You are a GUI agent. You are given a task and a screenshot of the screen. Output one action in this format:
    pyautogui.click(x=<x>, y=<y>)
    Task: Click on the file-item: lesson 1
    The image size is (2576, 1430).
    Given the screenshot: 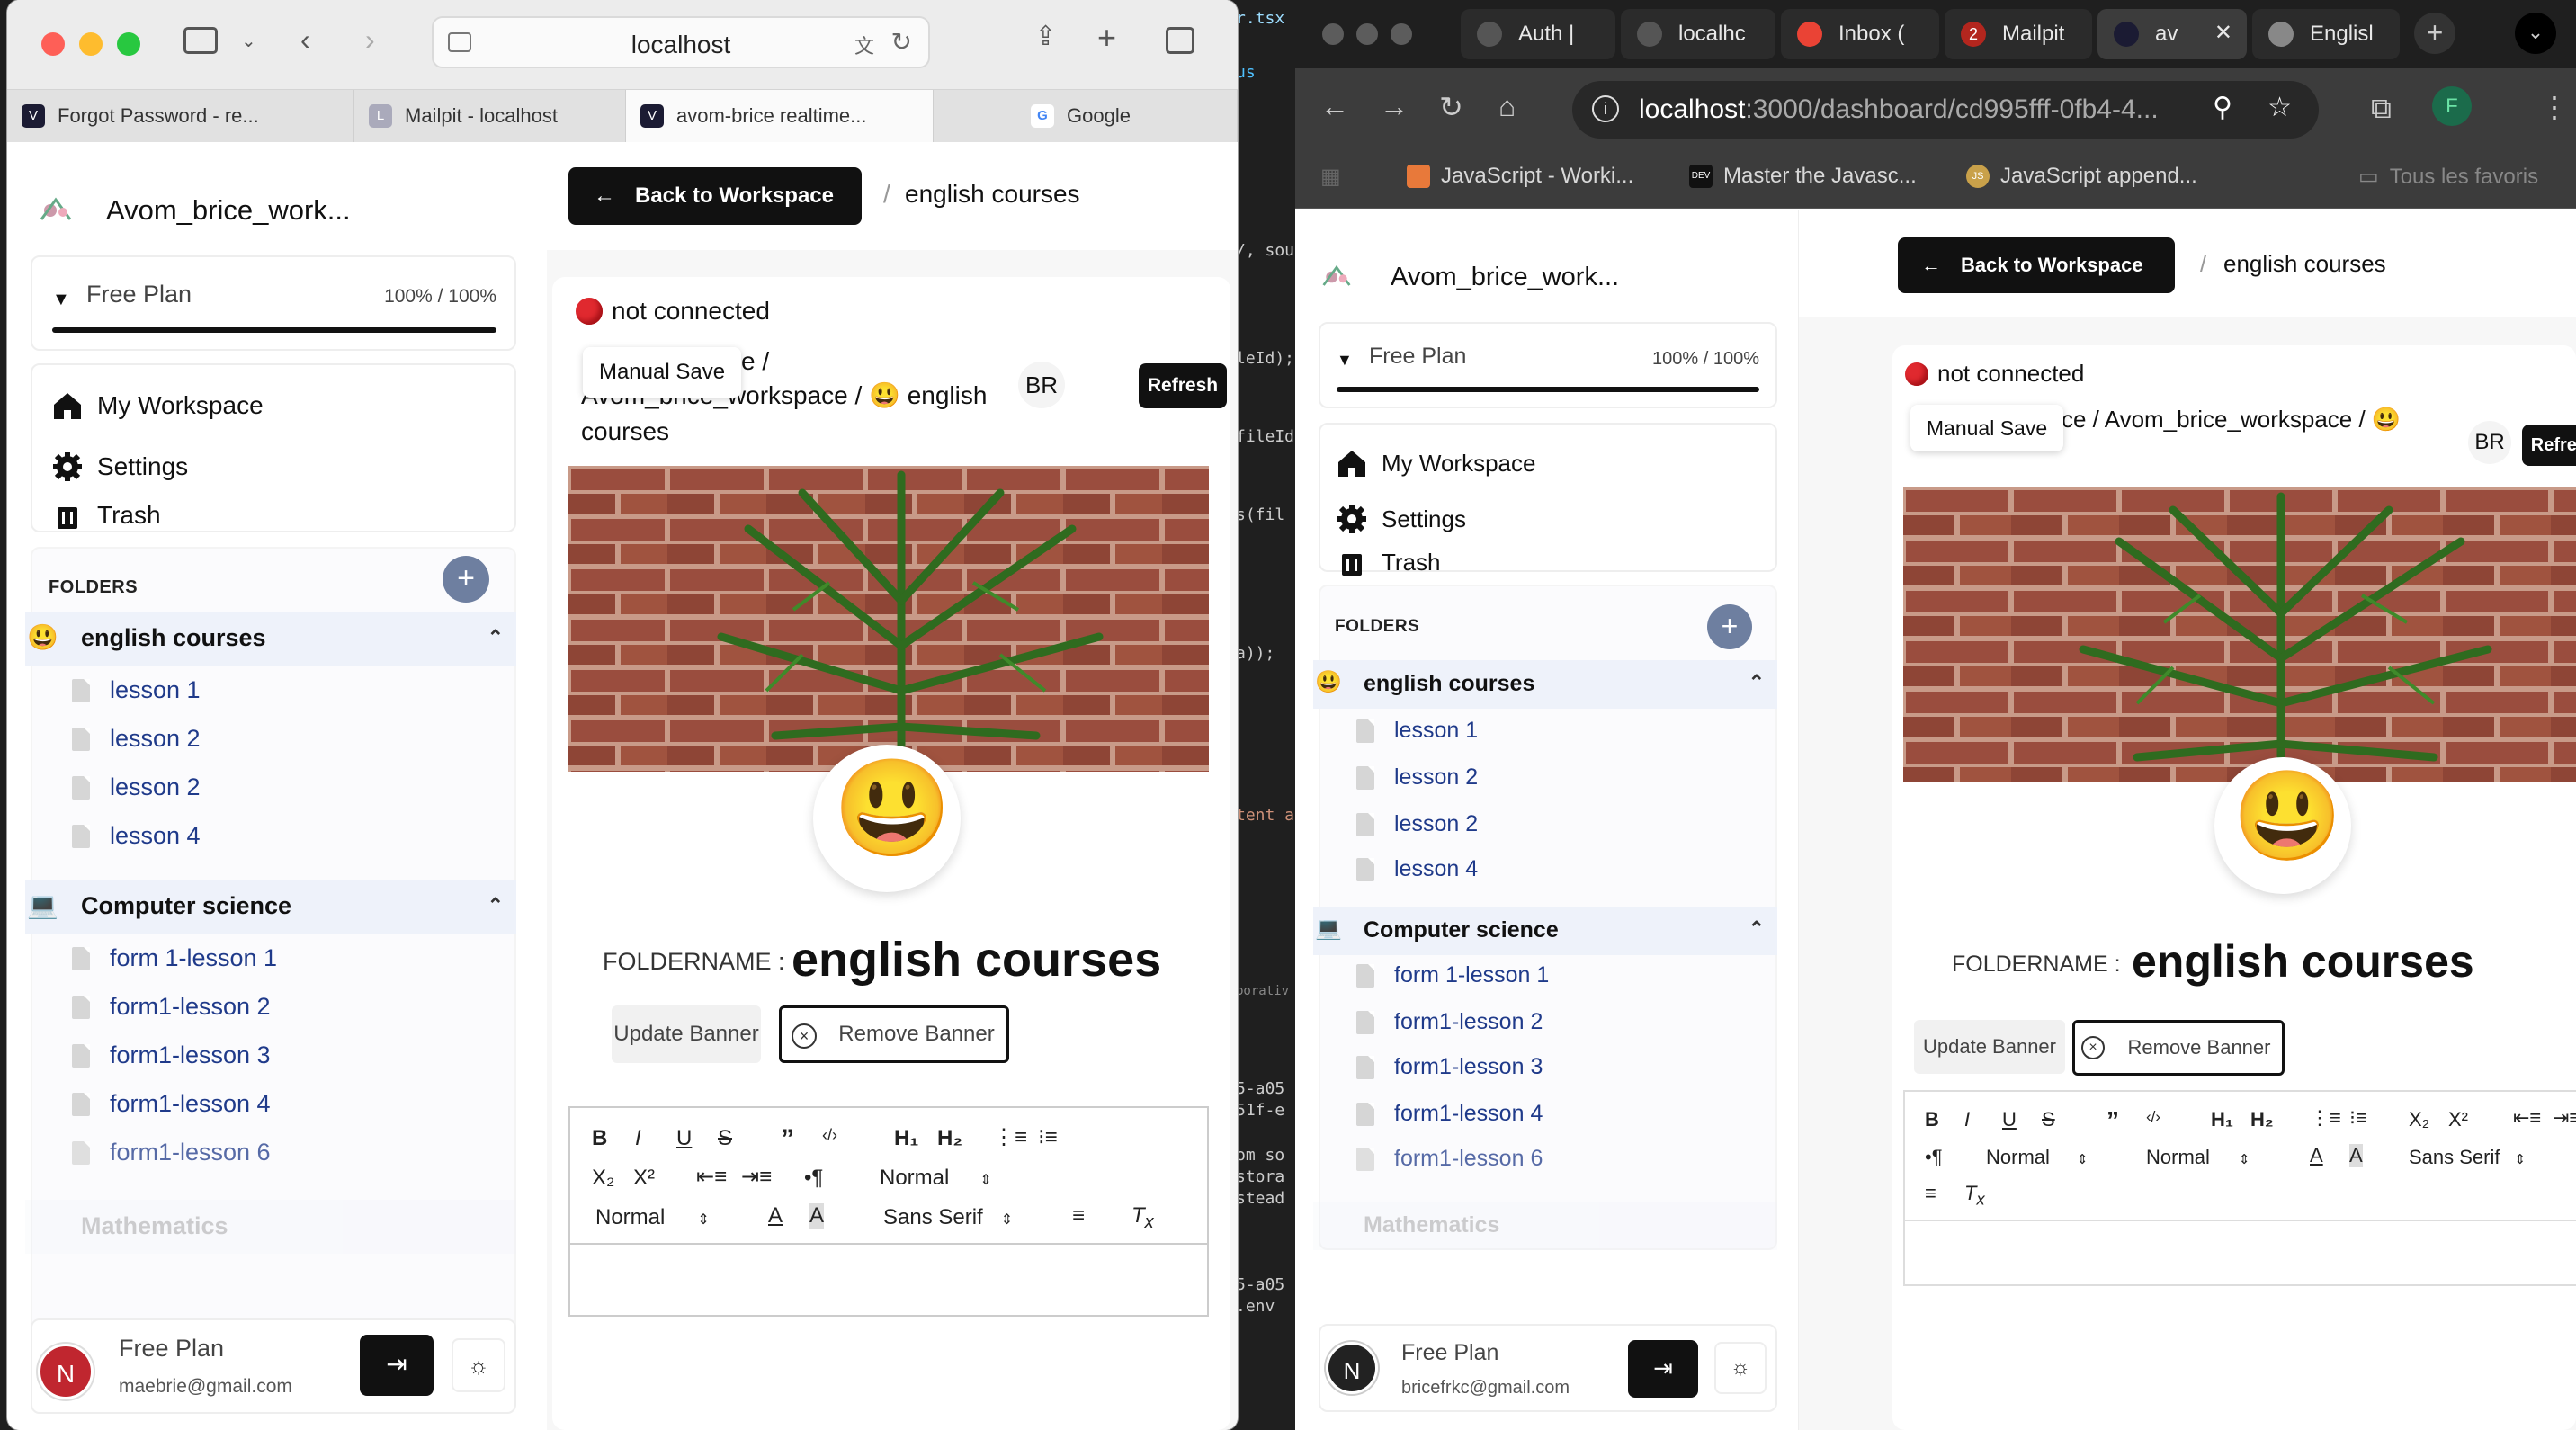 What is the action you would take?
    pyautogui.click(x=1417, y=731)
    